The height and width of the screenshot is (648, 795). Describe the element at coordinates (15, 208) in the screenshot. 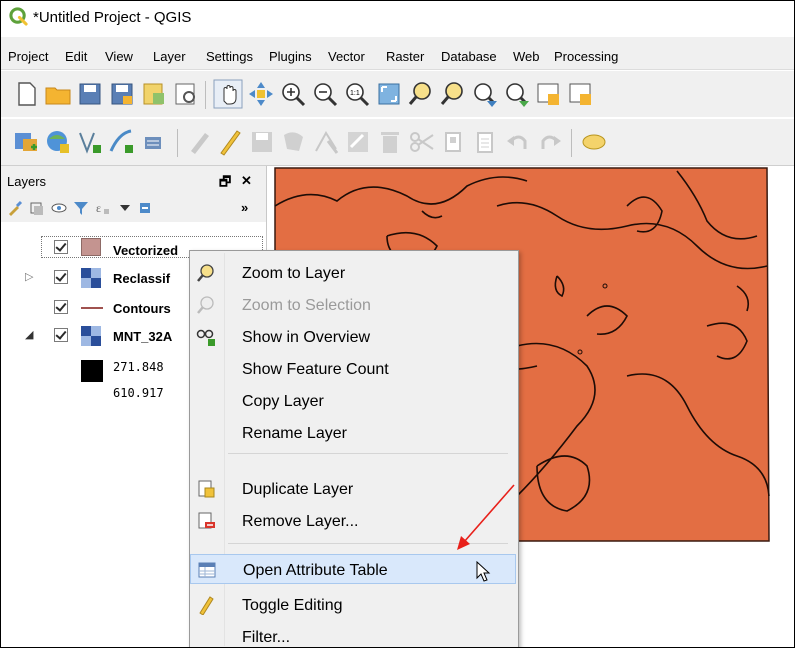

I see `style-panel-icon` at that location.